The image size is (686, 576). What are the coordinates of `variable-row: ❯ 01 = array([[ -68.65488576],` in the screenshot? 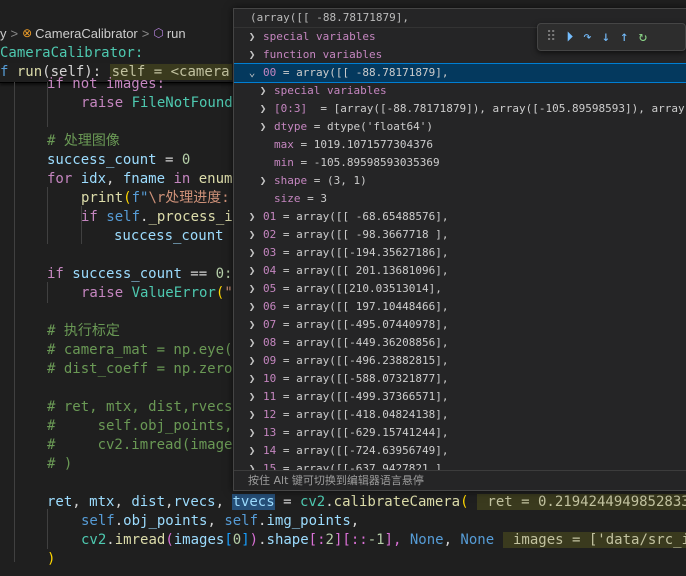 It's located at (460, 217).